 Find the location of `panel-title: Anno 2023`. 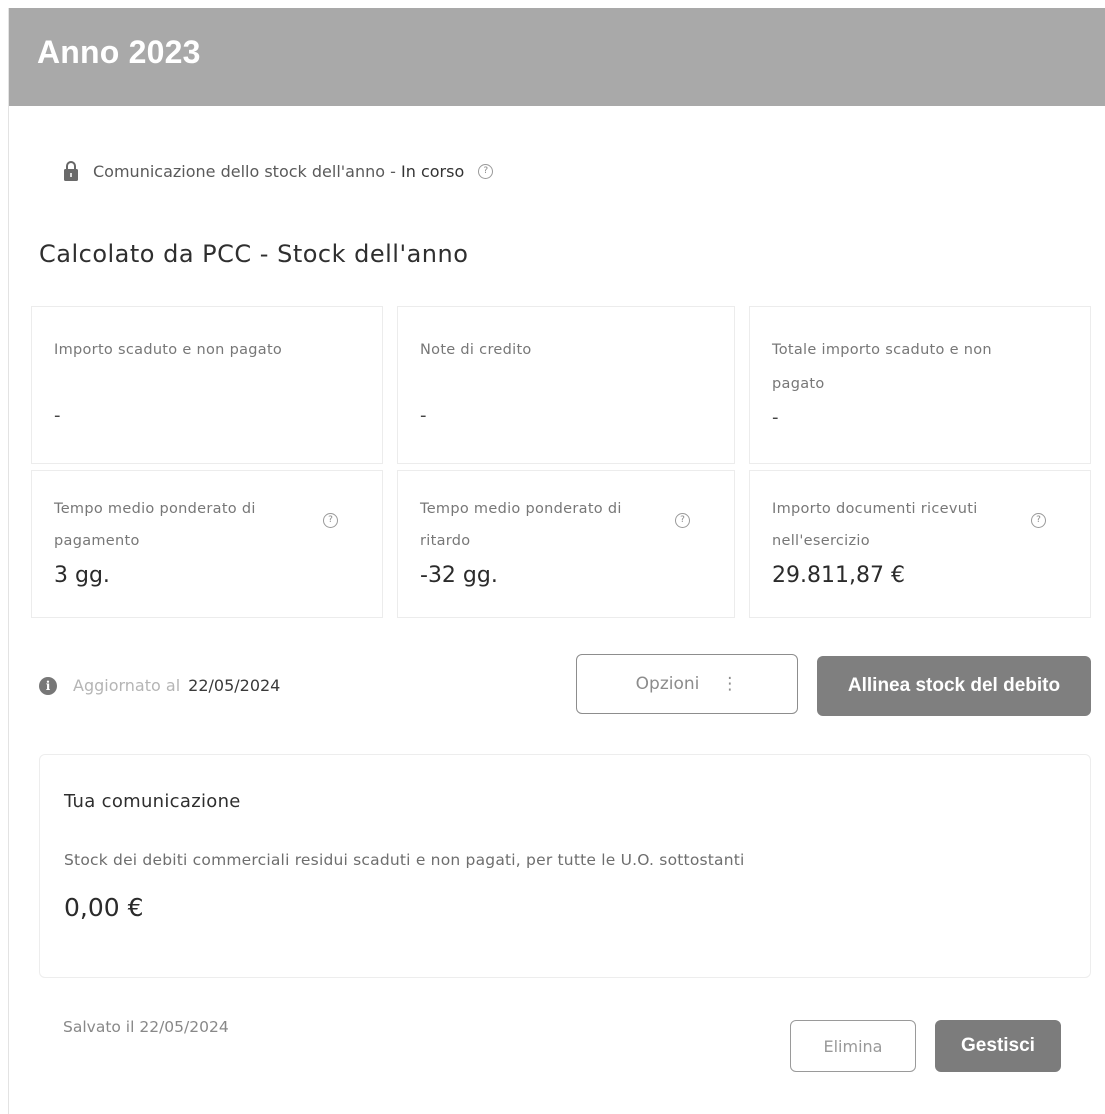

panel-title: Anno 2023 is located at coordinates (119, 52).